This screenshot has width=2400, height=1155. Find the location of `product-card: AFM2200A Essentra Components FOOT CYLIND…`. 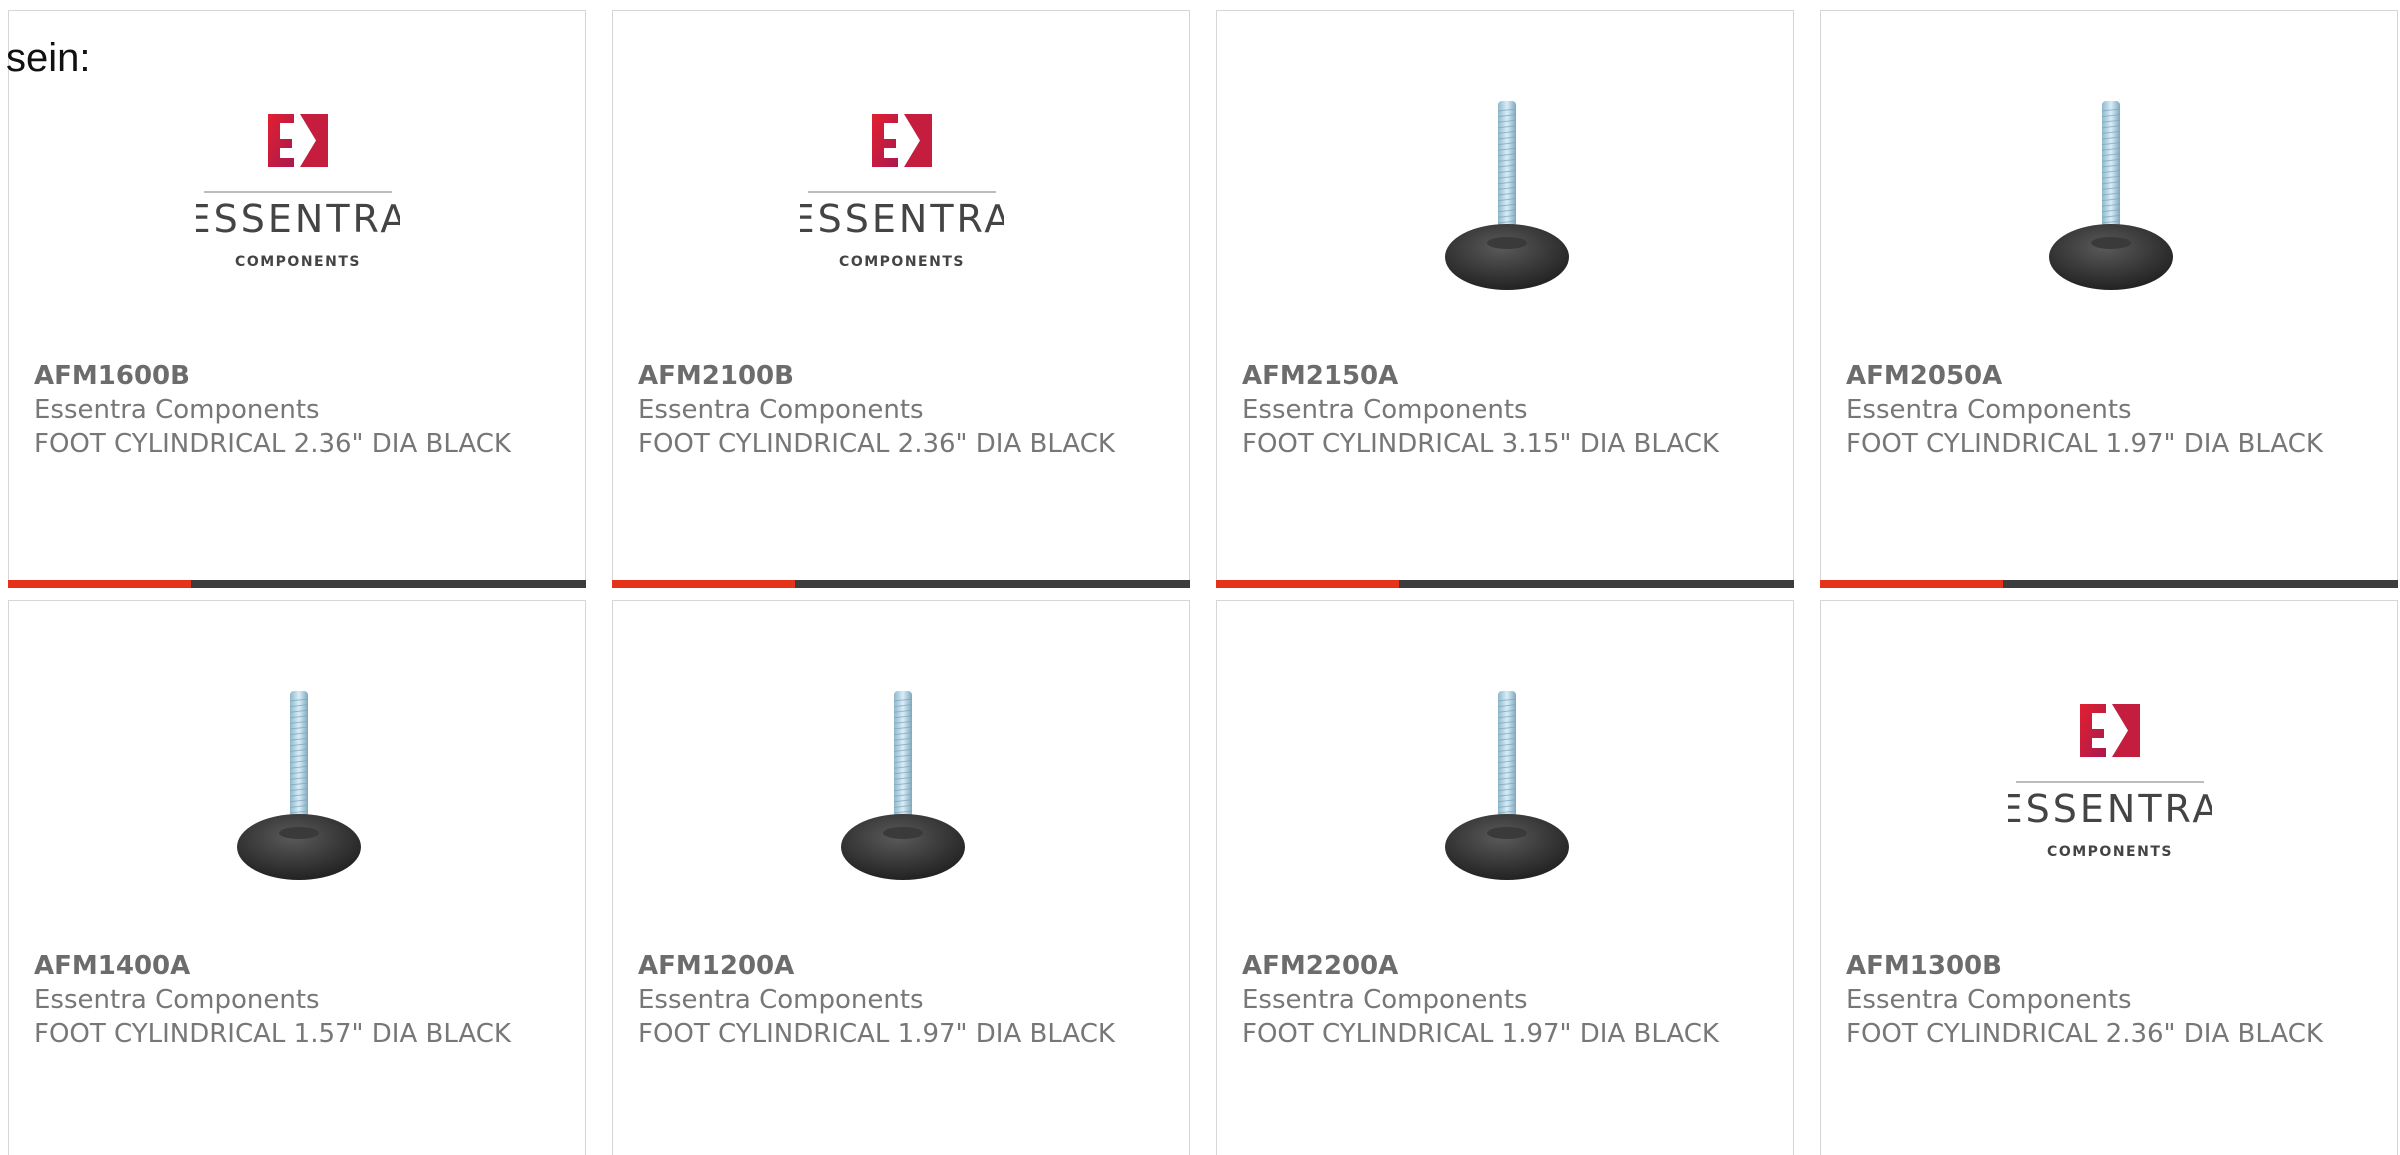

product-card: AFM2200A Essentra Components FOOT CYLIND… is located at coordinates (1505, 877).